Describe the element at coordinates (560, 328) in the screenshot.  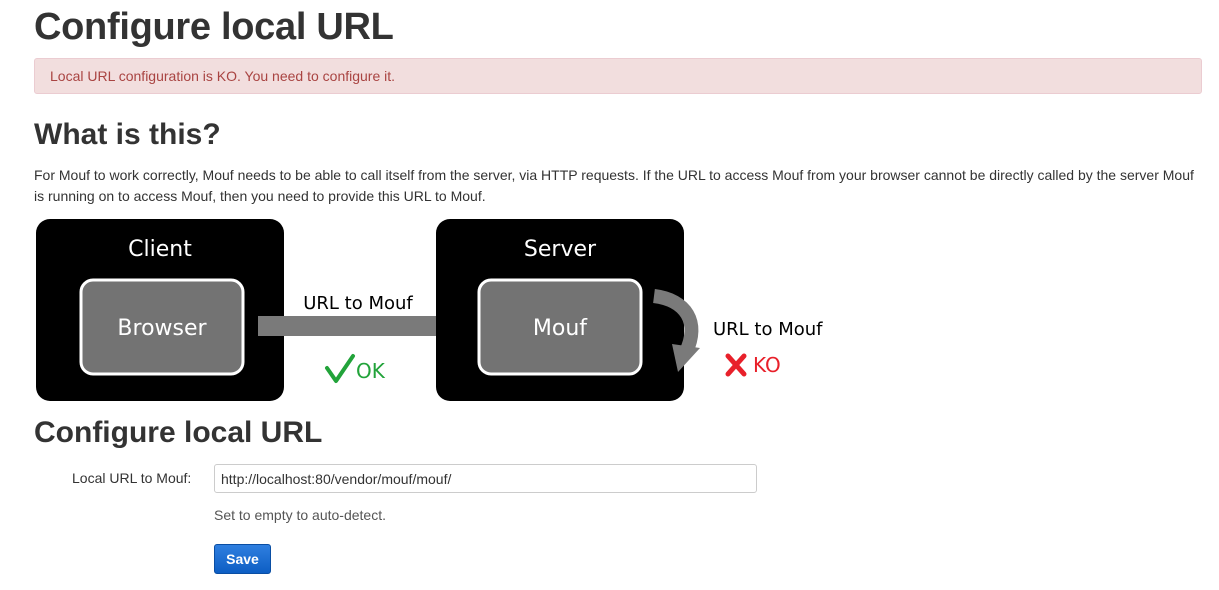
I see `mouf-label: Mouf` at that location.